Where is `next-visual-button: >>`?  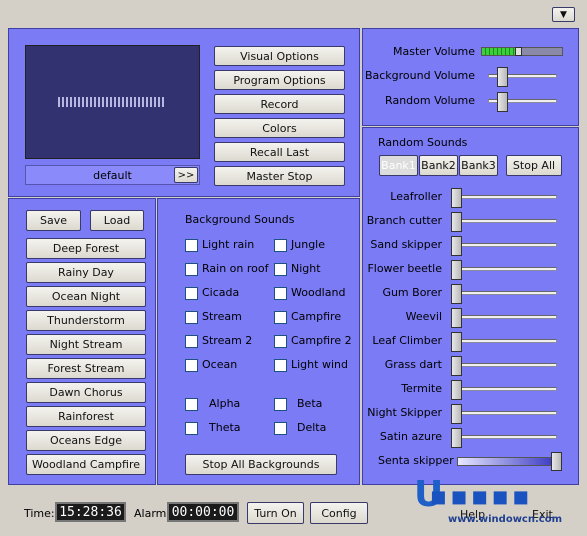
next-visual-button: >> is located at coordinates (186, 175).